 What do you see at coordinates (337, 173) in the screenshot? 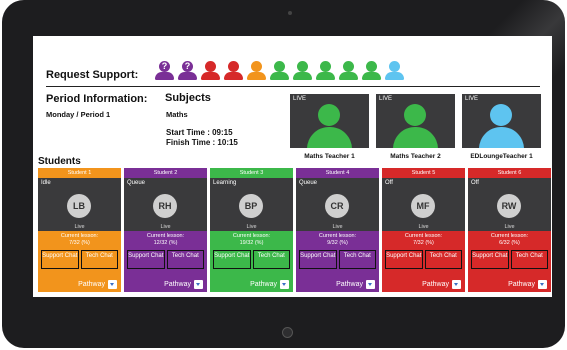
I see `student-label: Student 4` at bounding box center [337, 173].